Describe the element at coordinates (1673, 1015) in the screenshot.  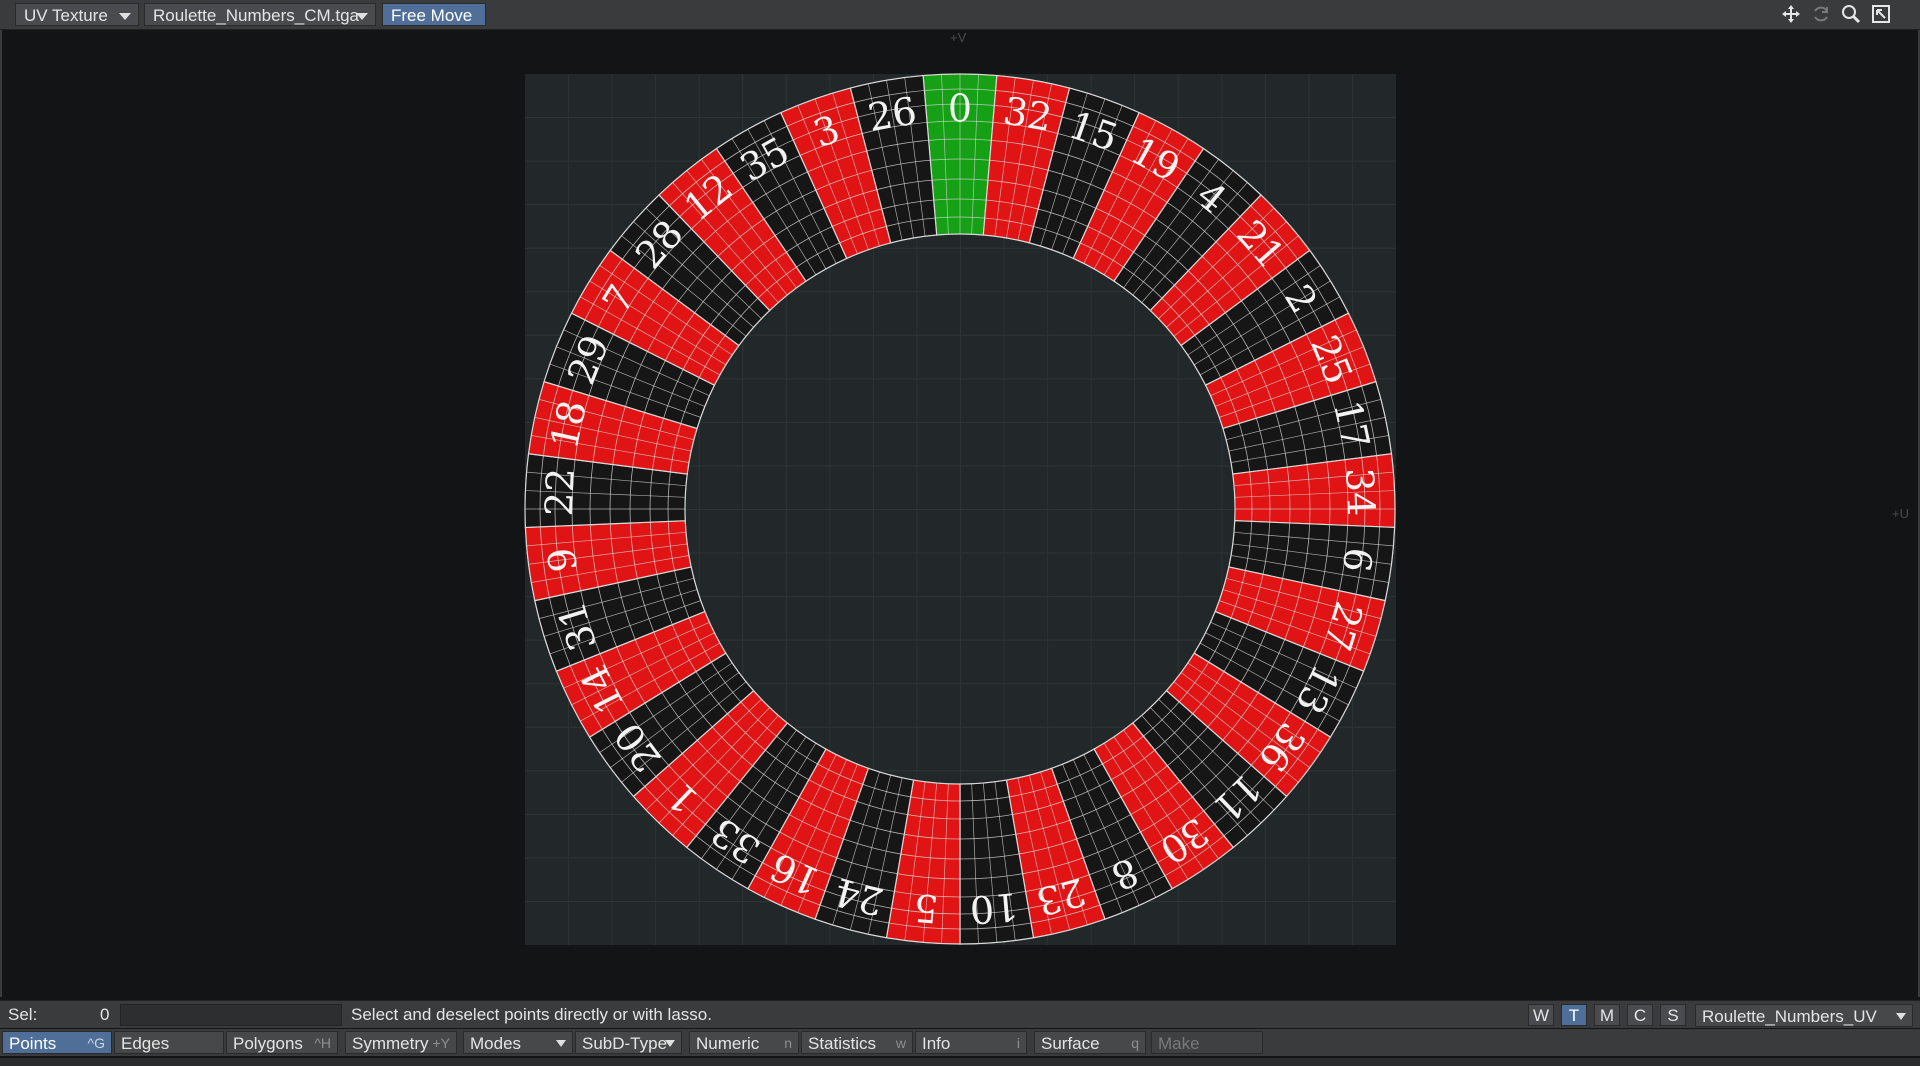
I see `view-s-button: S` at that location.